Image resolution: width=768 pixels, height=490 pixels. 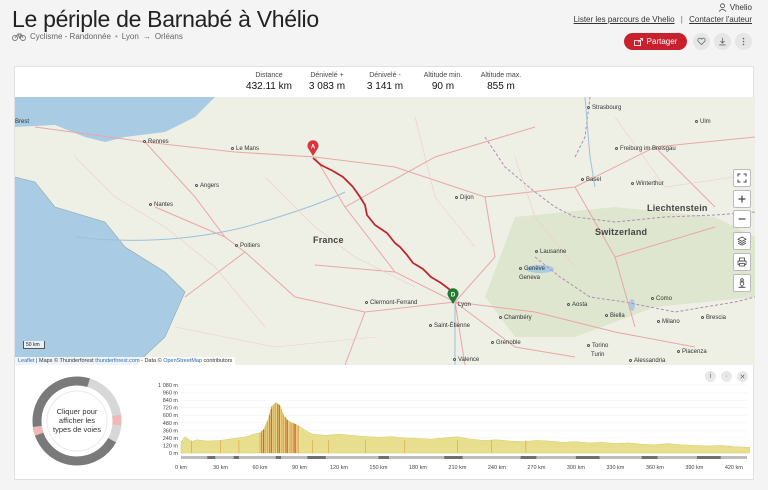 I want to click on leaflet-link: Leaflet, so click(x=26, y=361).